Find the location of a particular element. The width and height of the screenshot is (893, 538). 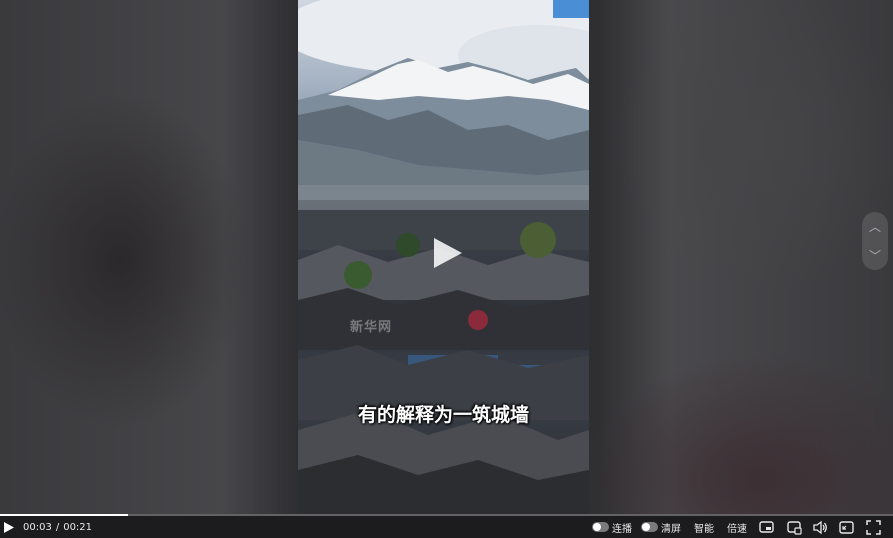

play-button is located at coordinates (8, 527).